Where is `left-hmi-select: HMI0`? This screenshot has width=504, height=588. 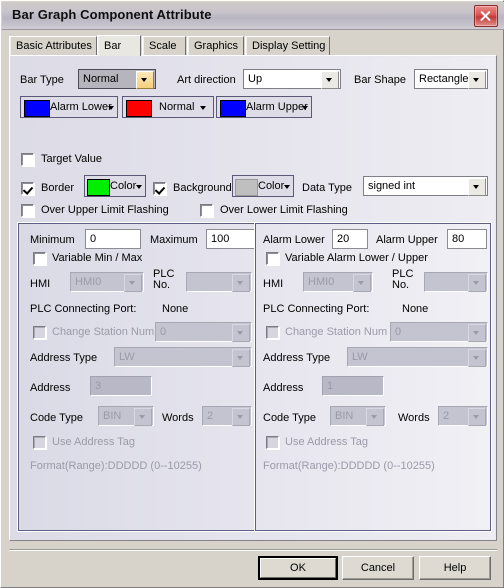 left-hmi-select: HMI0 is located at coordinates (107, 282).